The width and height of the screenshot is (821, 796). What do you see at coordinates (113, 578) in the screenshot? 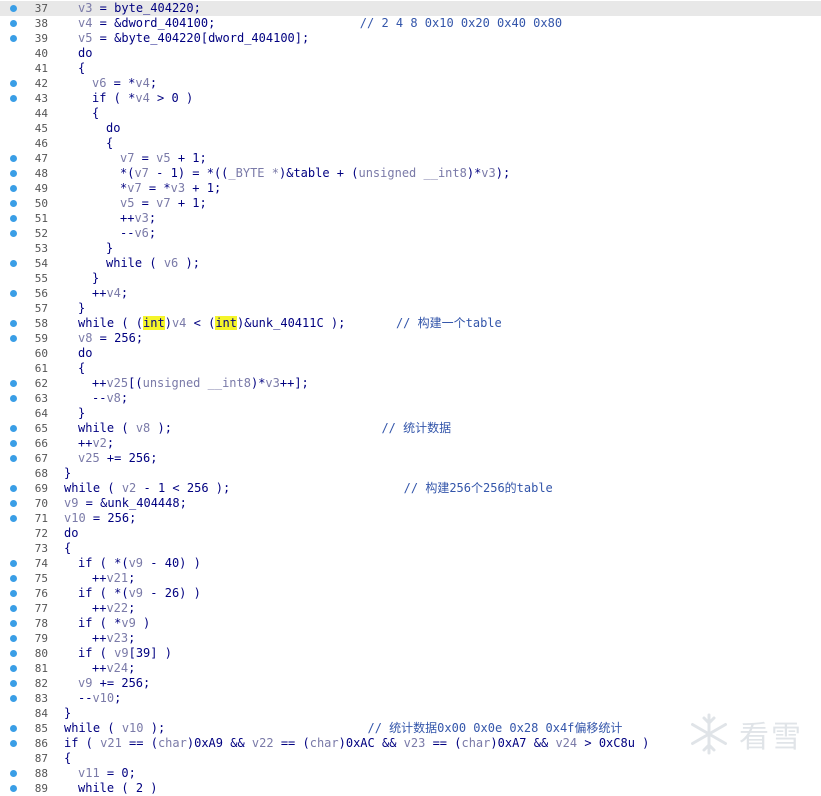
I see `code-text: ++v21;` at bounding box center [113, 578].